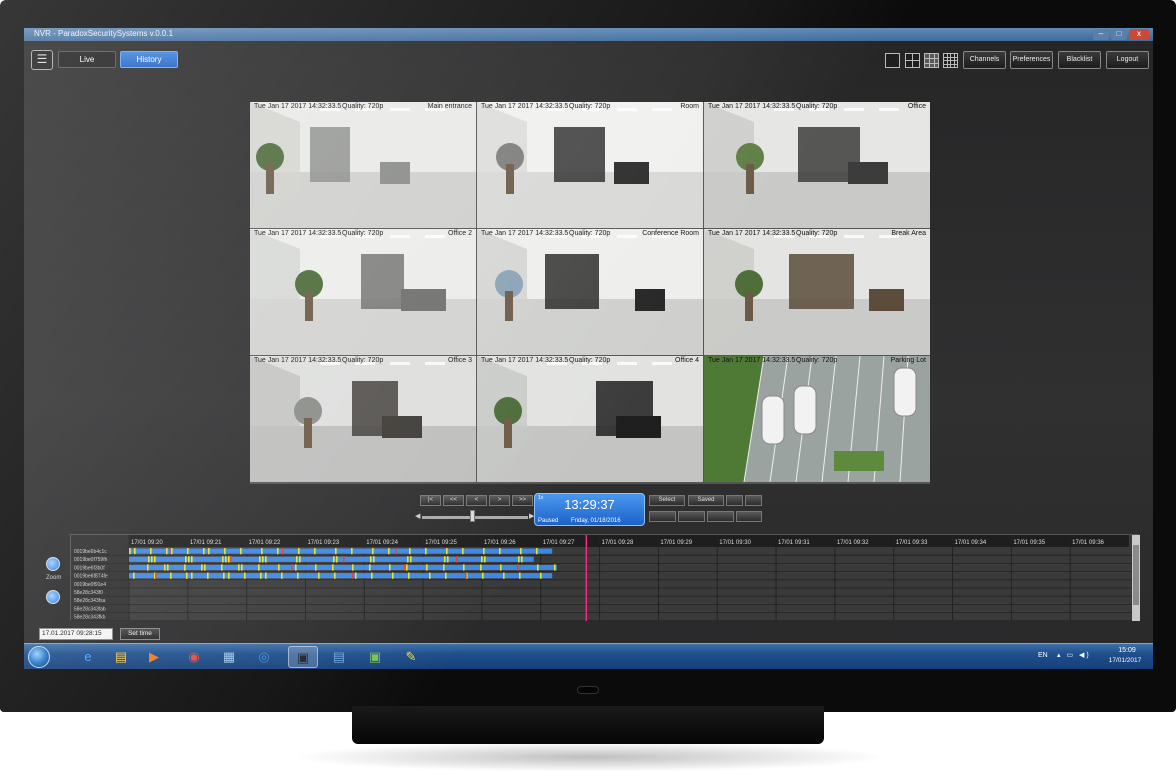  I want to click on language-indicator: EN, so click(1043, 655).